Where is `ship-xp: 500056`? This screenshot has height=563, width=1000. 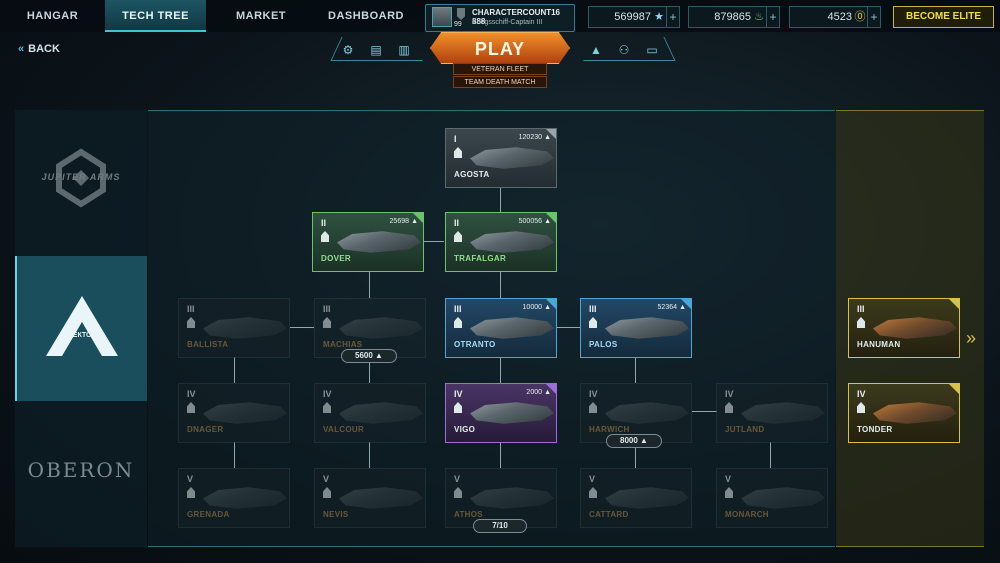 ship-xp: 500056 is located at coordinates (530, 221).